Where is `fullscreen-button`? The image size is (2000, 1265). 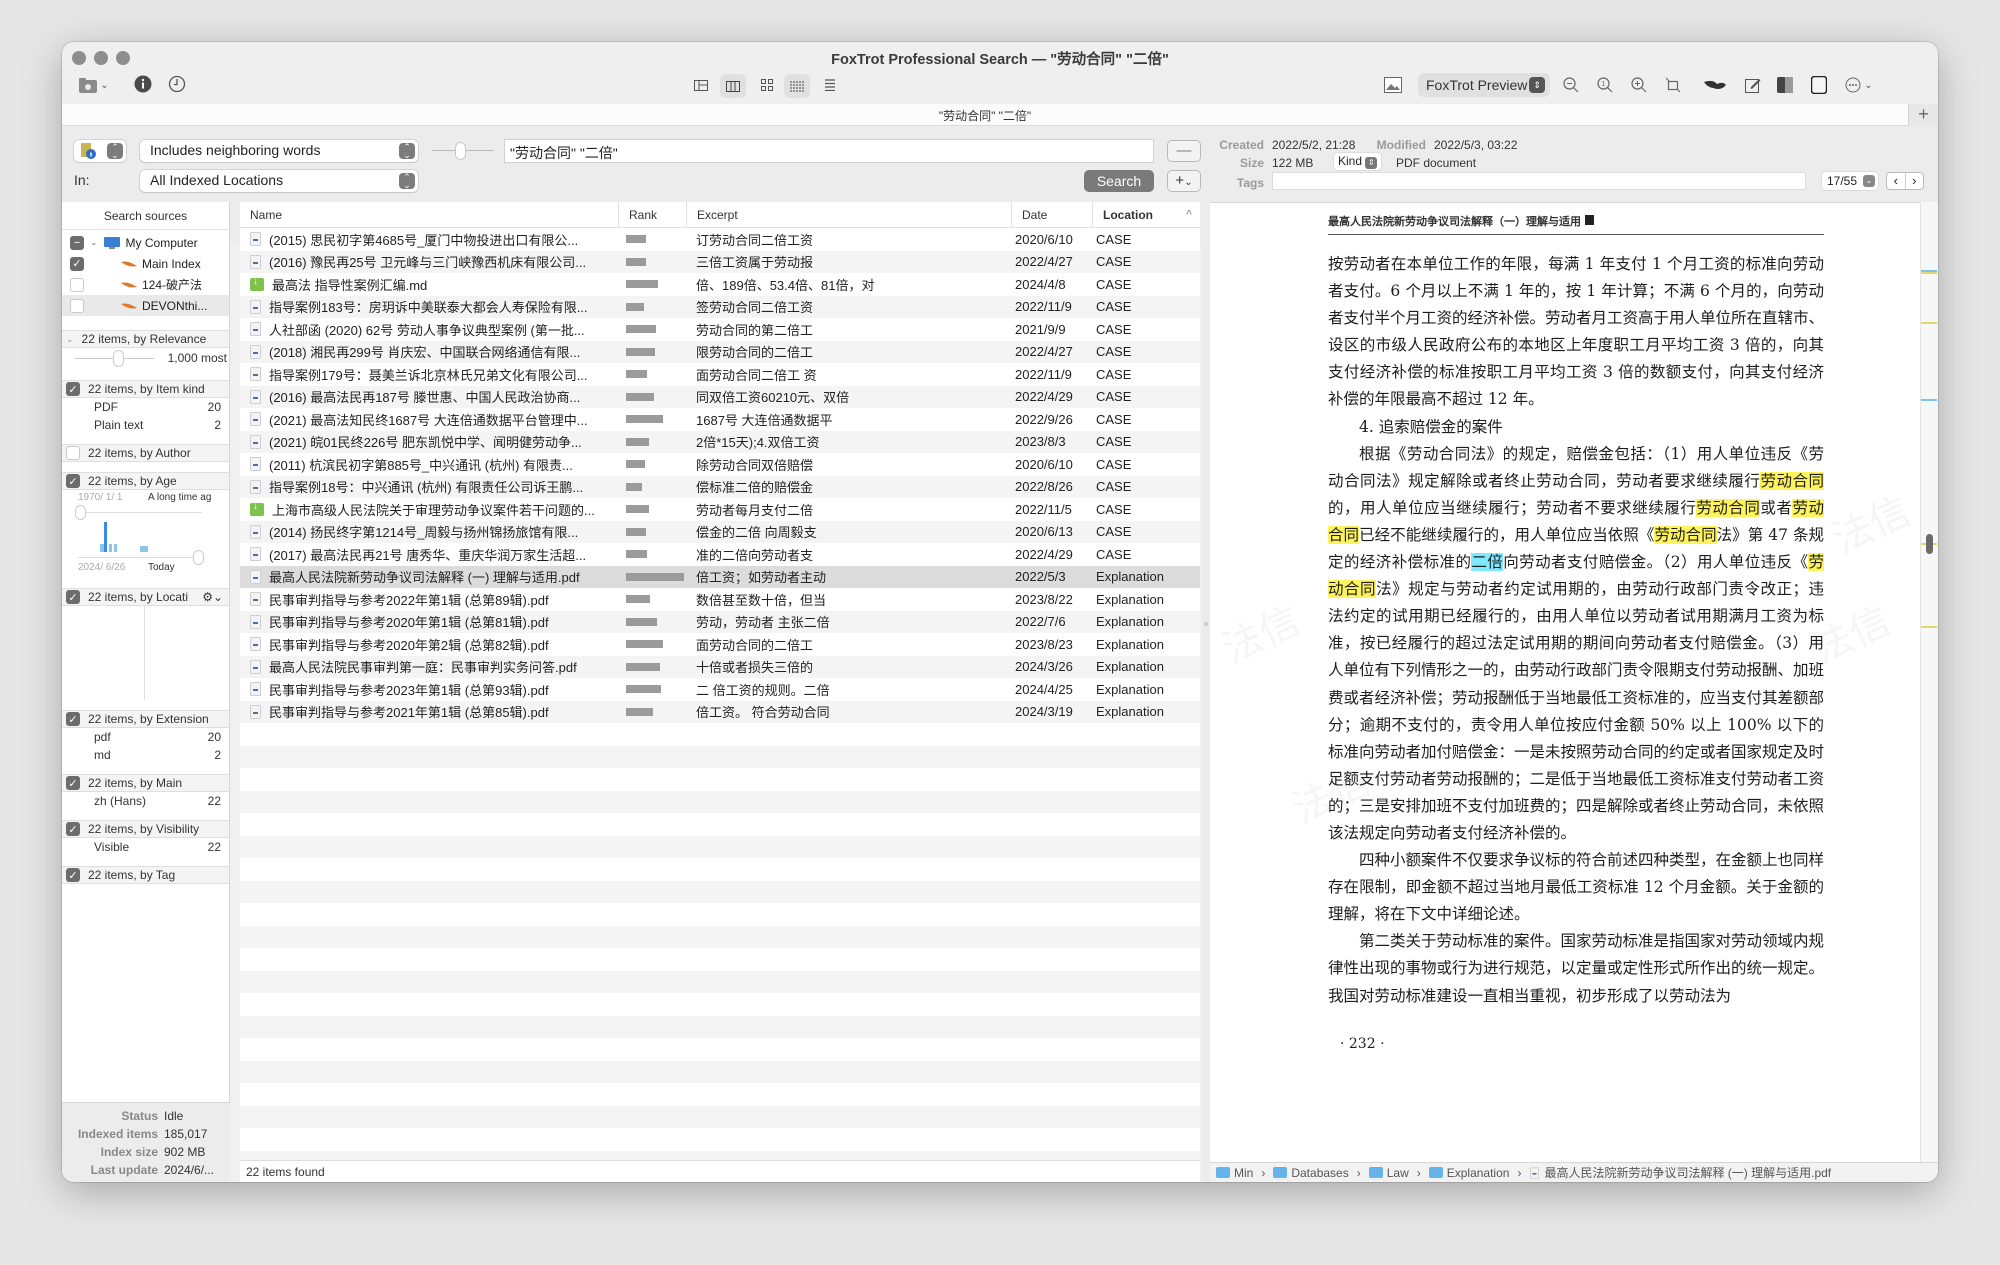 fullscreen-button is located at coordinates (1819, 85).